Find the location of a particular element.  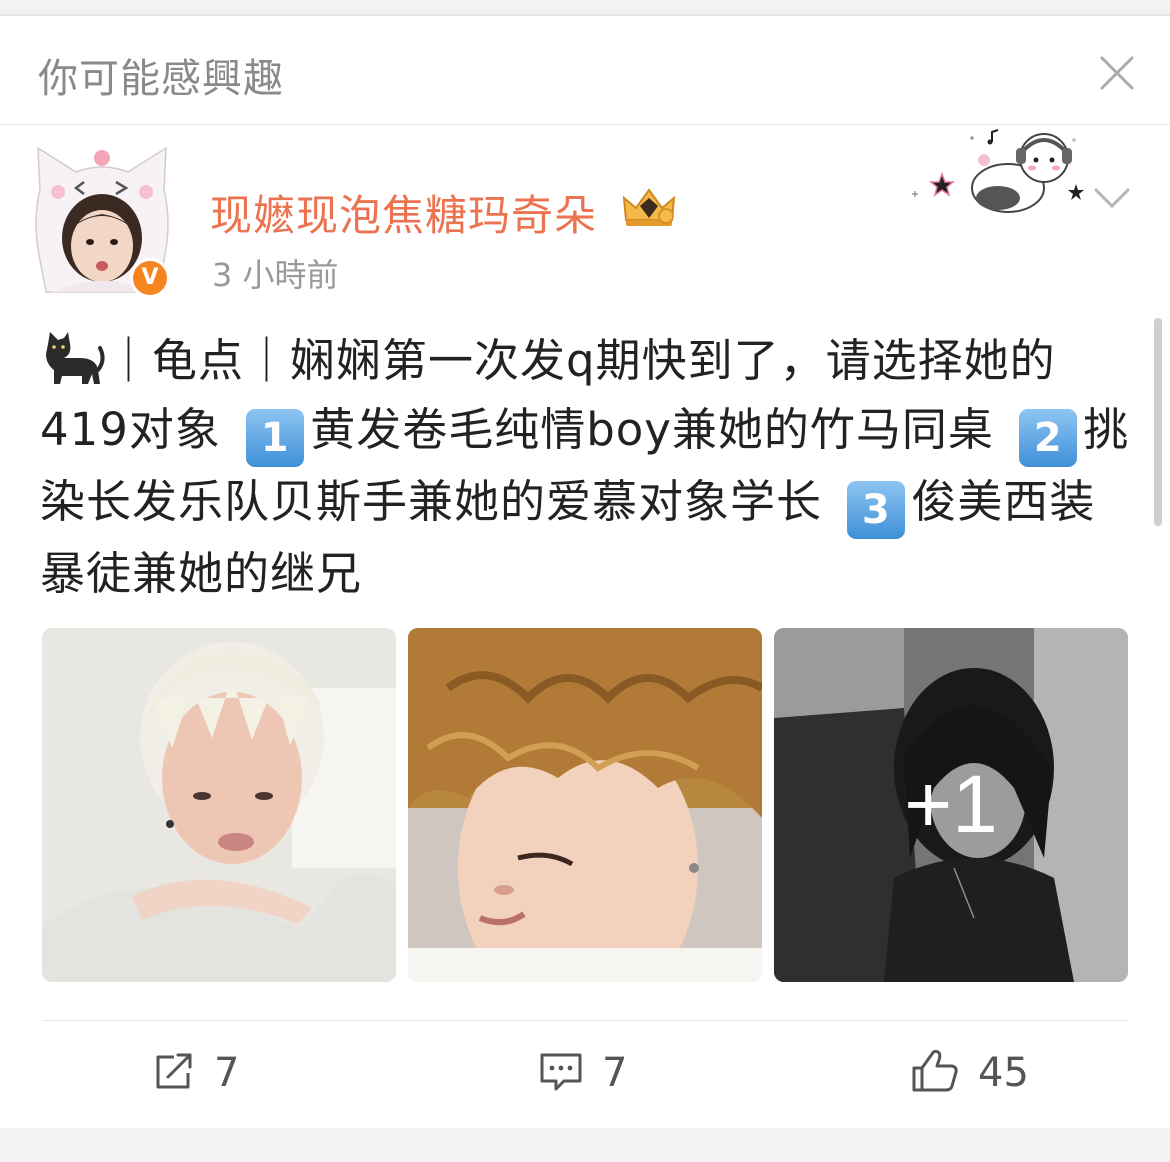

chevron-down-icon is located at coordinates (1112, 197).